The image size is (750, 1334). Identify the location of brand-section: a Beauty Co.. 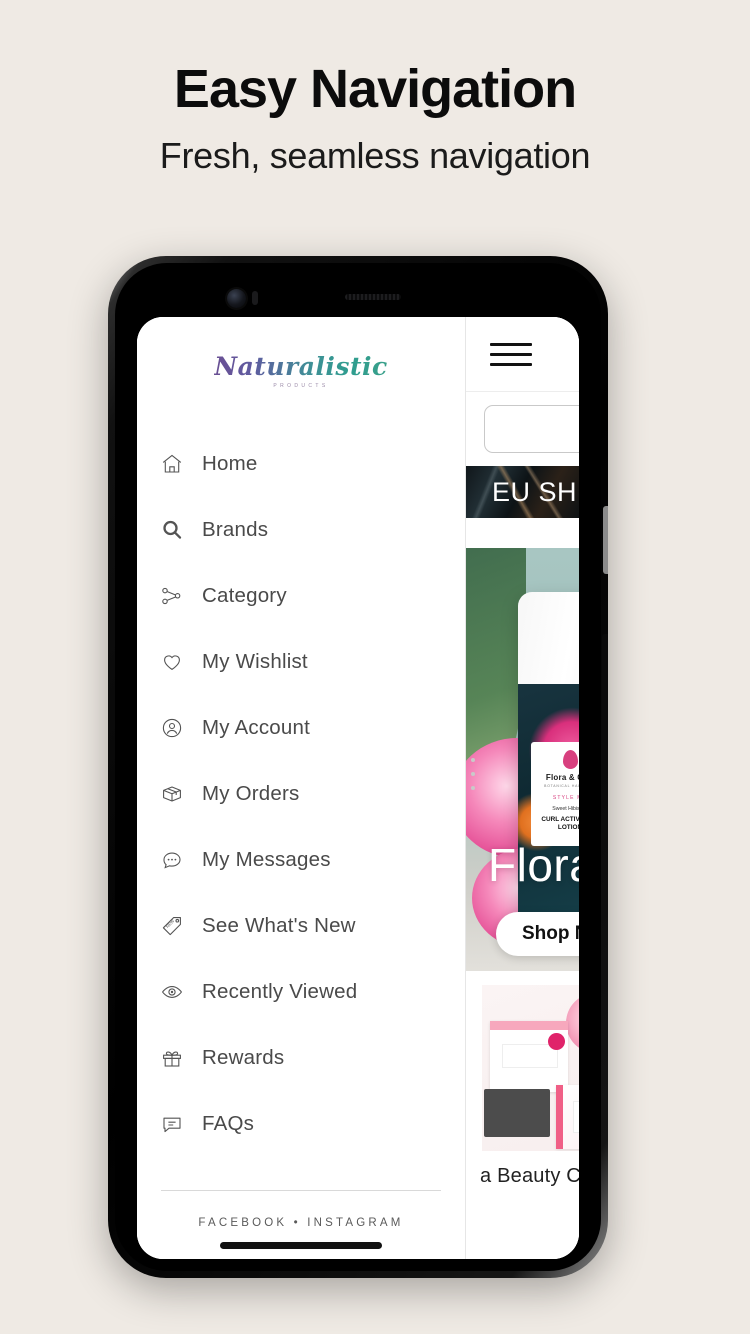
(522, 1115).